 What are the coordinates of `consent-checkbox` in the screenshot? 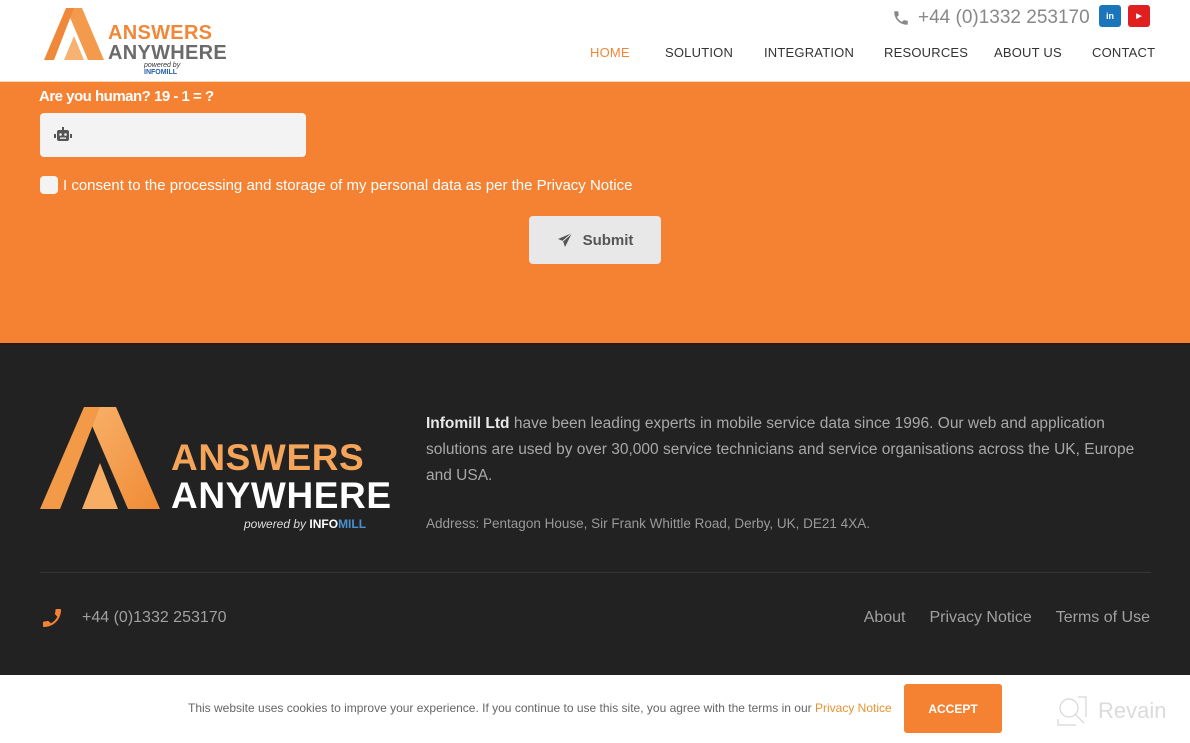 It's located at (49, 185).